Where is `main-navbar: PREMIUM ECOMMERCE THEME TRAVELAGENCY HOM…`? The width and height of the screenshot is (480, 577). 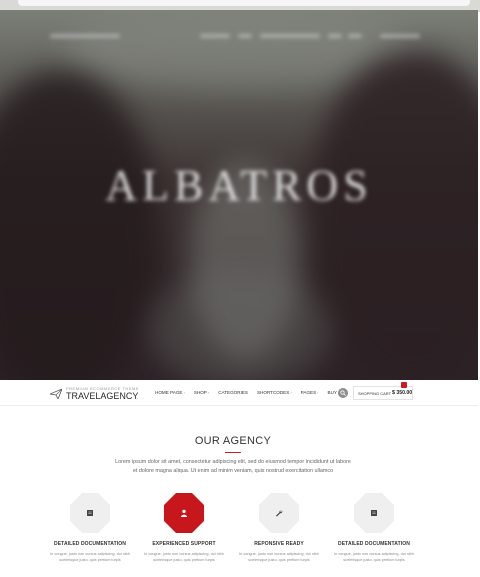
main-navbar: PREMIUM ECOMMERCE THEME TRAVELAGENCY HOM… is located at coordinates (239, 393).